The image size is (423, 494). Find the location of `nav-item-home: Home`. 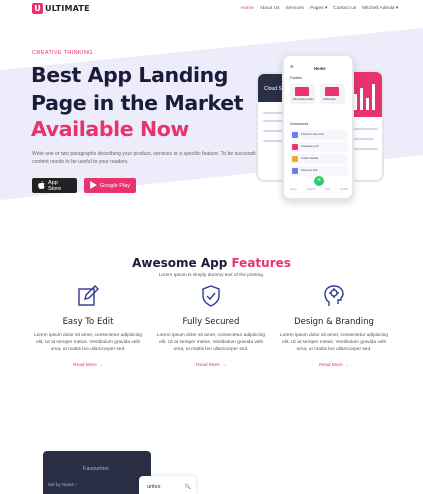

nav-item-home: Home is located at coordinates (247, 8).